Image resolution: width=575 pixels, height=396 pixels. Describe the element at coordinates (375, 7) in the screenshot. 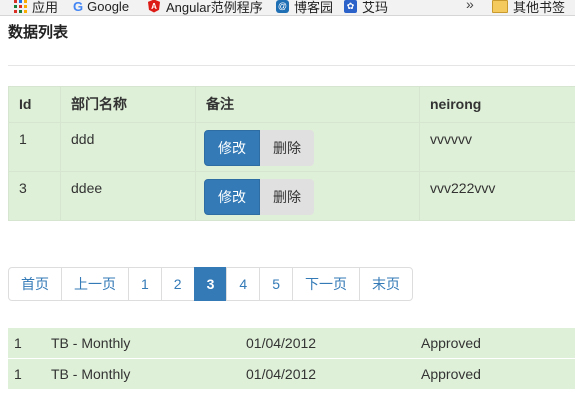

I see `bookmark-aima-label: 艾玛` at that location.